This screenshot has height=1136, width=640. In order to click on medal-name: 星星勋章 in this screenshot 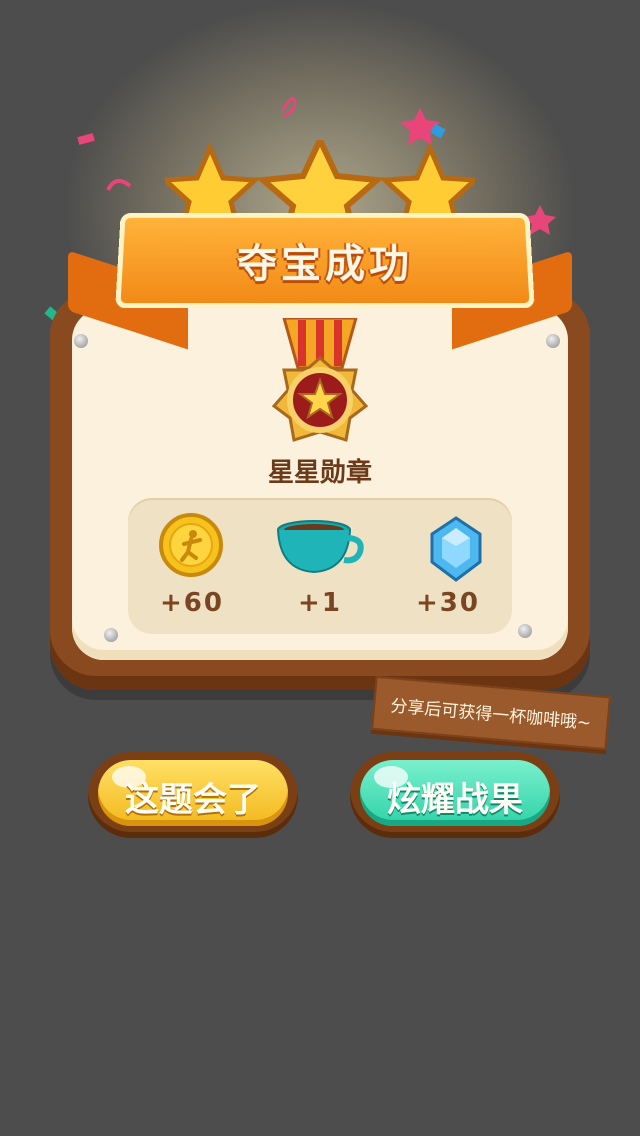, I will do `click(320, 470)`.